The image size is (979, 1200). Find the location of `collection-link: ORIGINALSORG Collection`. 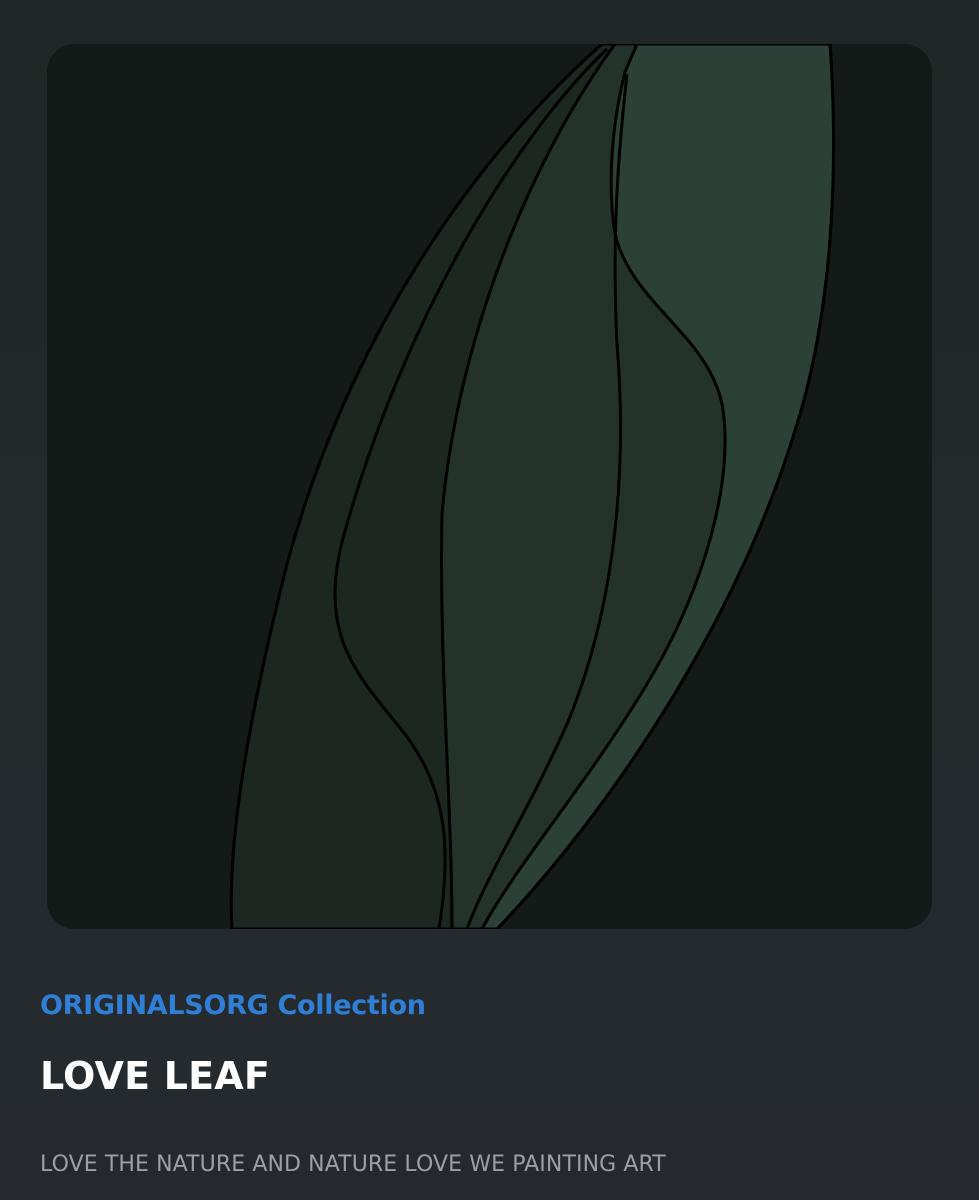

collection-link: ORIGINALSORG Collection is located at coordinates (233, 1005).